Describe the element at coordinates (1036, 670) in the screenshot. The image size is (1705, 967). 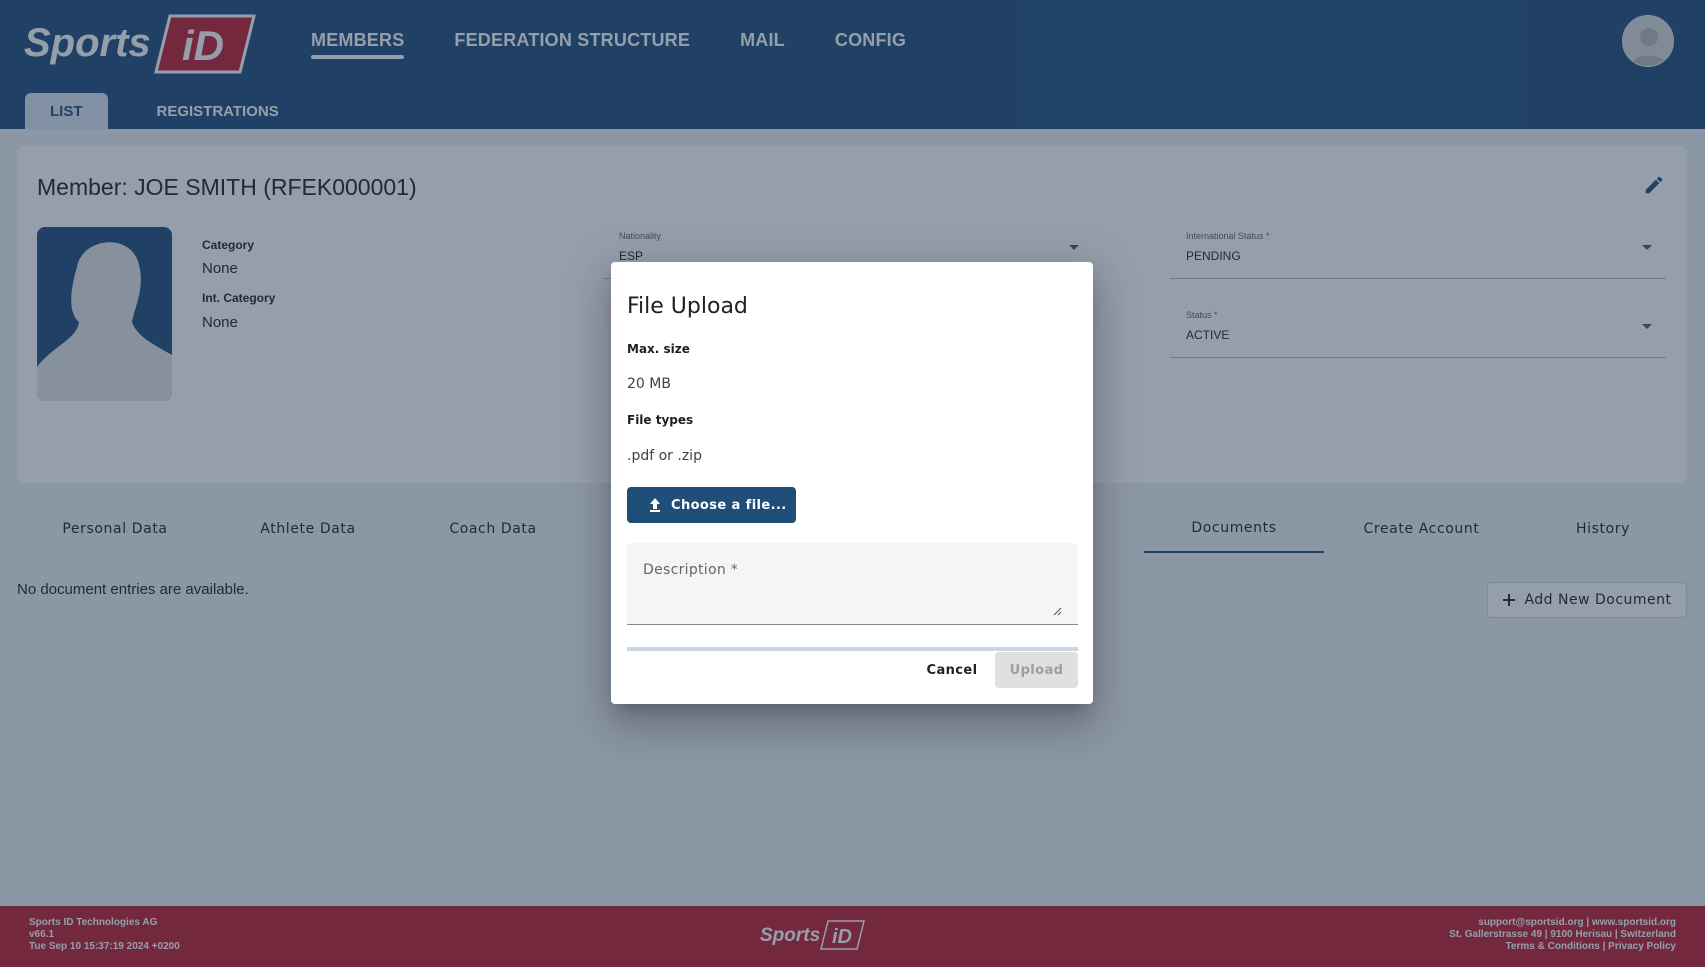
I see `upload-button: Upload` at that location.